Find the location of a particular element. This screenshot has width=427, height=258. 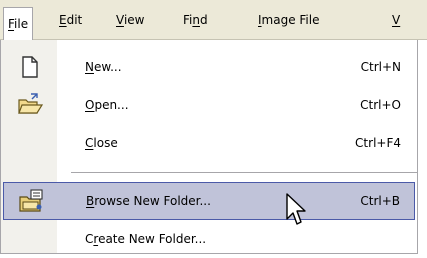

menu-item-close-shortcut: Ctrl+F4 is located at coordinates (378, 143).